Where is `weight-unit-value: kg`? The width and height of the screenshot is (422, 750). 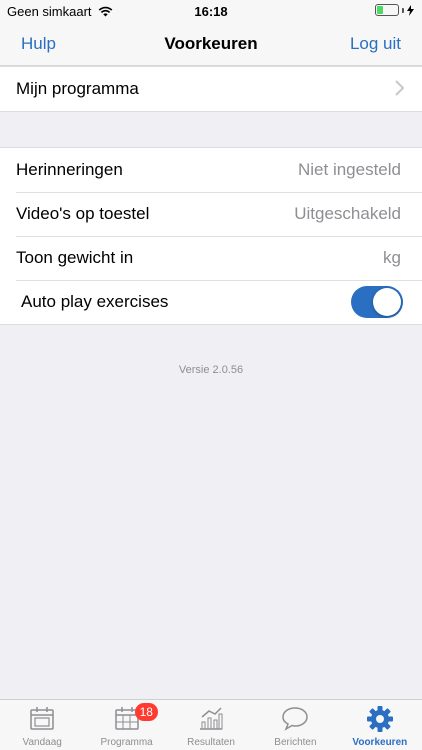
weight-unit-value: kg is located at coordinates (392, 257).